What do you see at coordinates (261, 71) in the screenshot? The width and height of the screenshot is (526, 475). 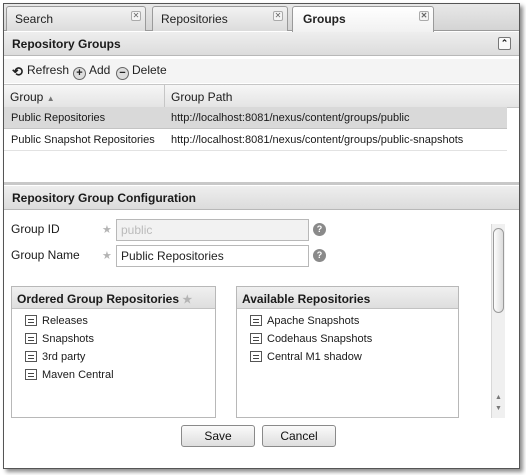 I see `toolbar: ⟲ Refresh + Add − Delete` at bounding box center [261, 71].